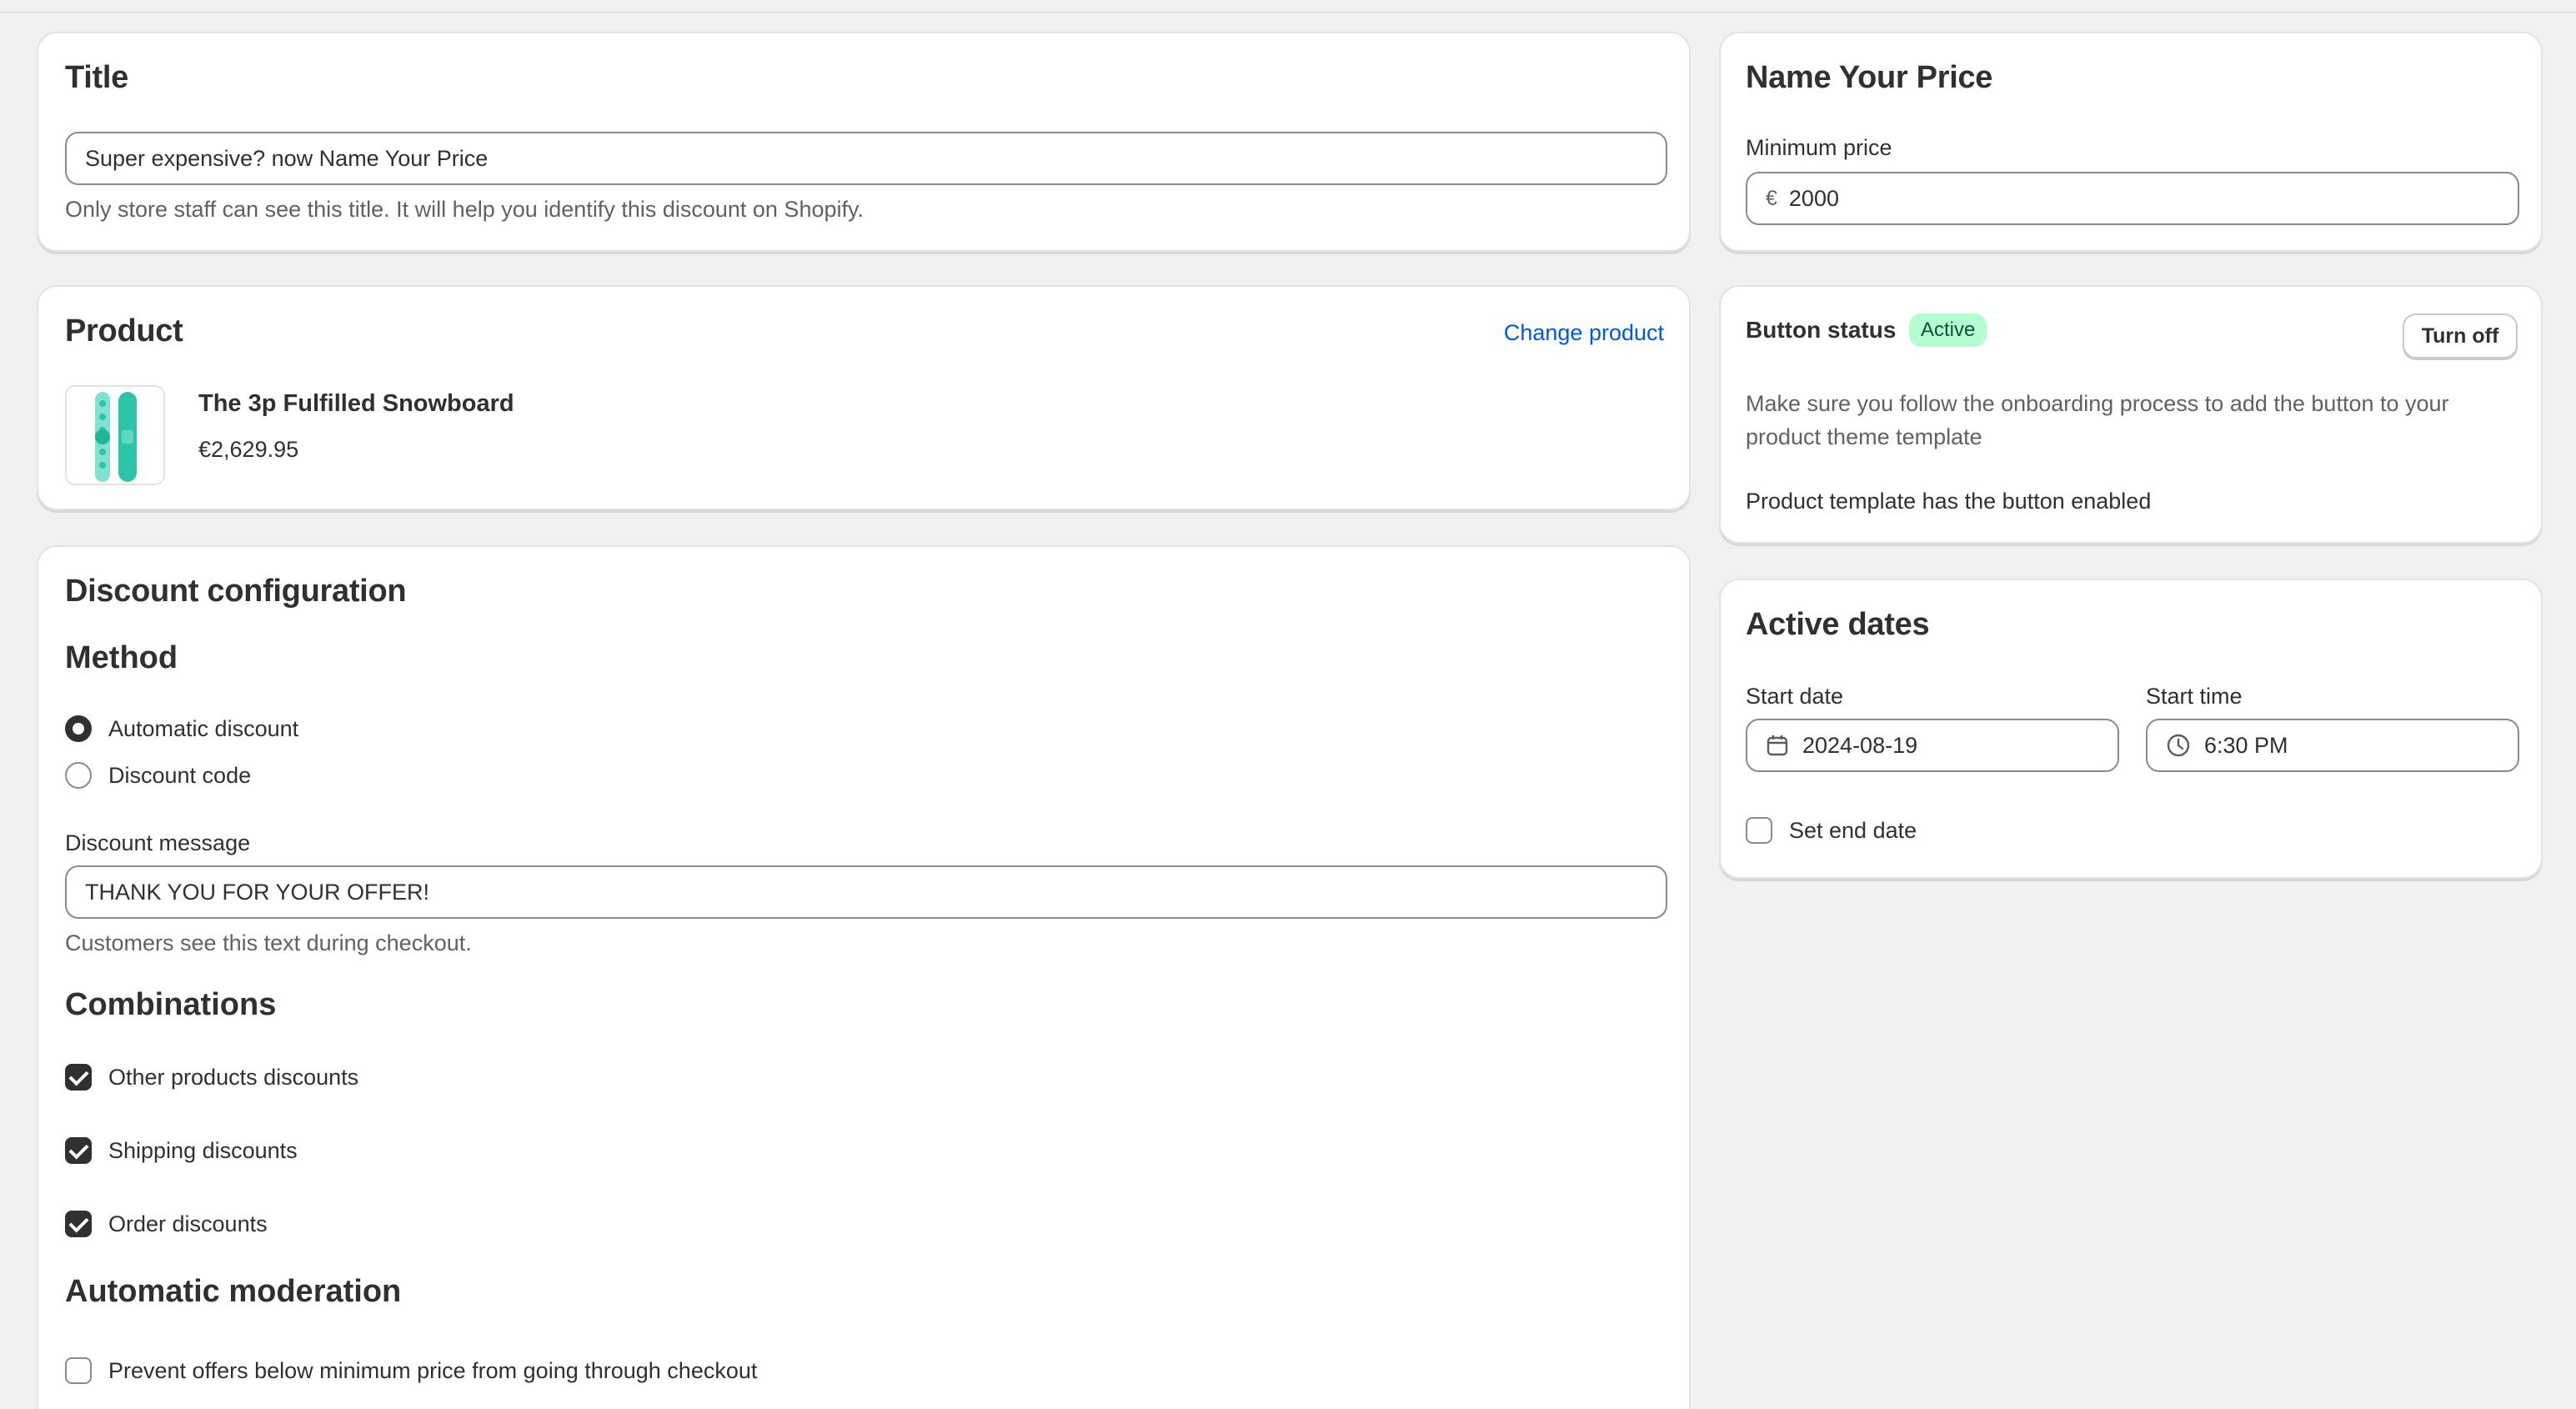 This screenshot has width=2576, height=1409. Describe the element at coordinates (171, 1004) in the screenshot. I see `combinations-heading: Combinations` at that location.